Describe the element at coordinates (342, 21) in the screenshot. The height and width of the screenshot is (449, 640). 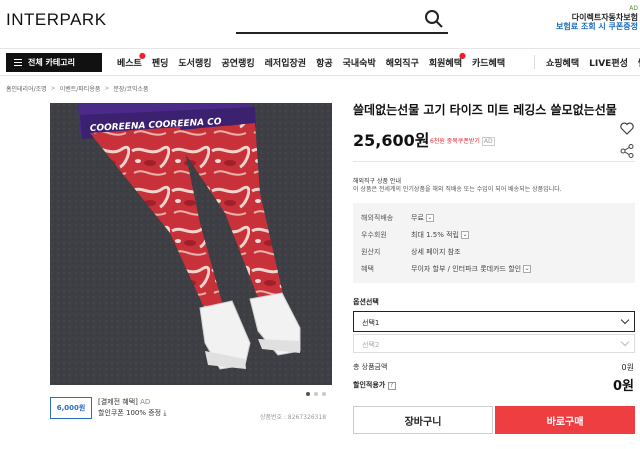
I see `search-bar` at that location.